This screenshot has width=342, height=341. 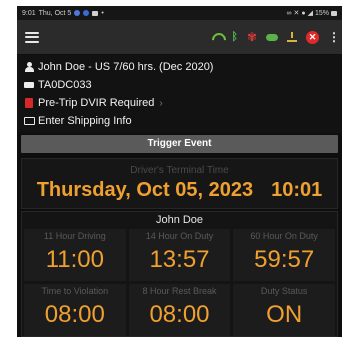 I want to click on battery-level: 15%, so click(x=321, y=13).